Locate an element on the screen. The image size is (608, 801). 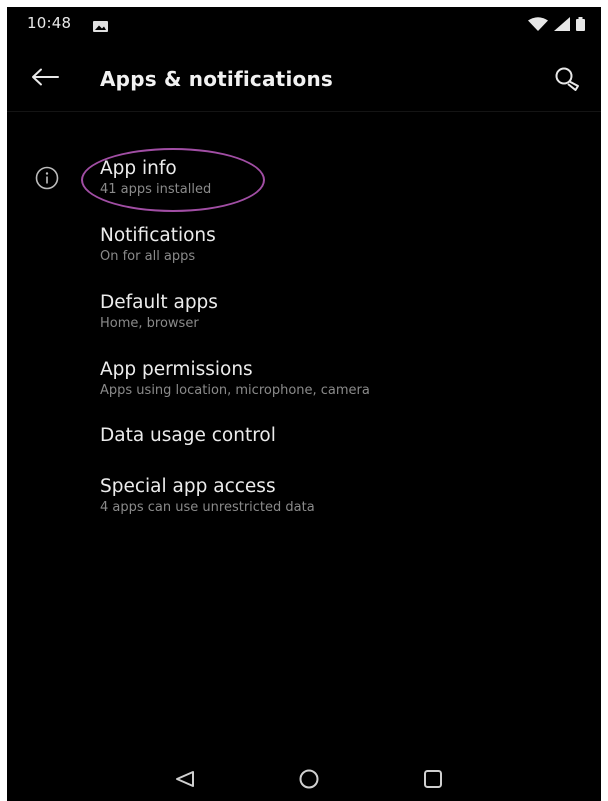
page-title: Apps & notifications is located at coordinates (216, 79).